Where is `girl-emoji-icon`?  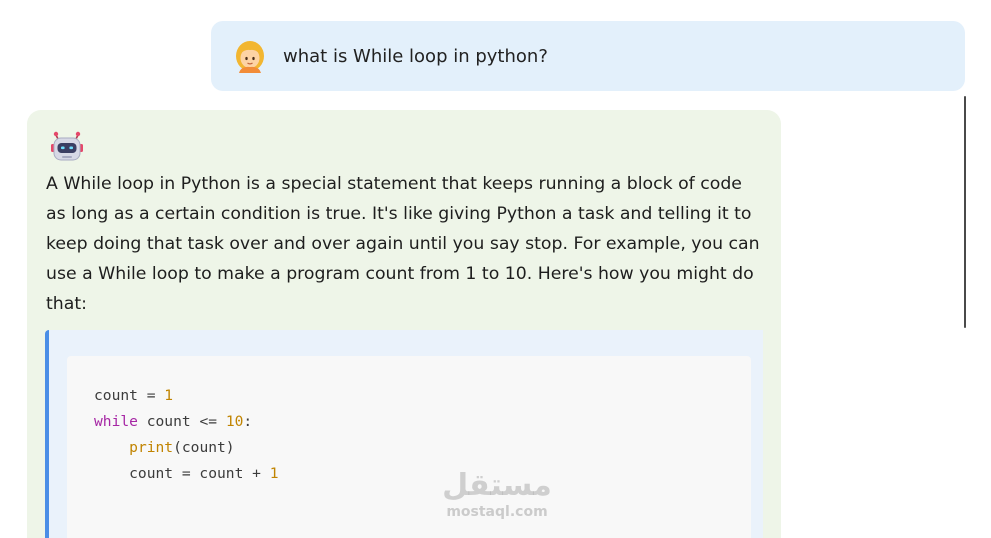 girl-emoji-icon is located at coordinates (250, 56).